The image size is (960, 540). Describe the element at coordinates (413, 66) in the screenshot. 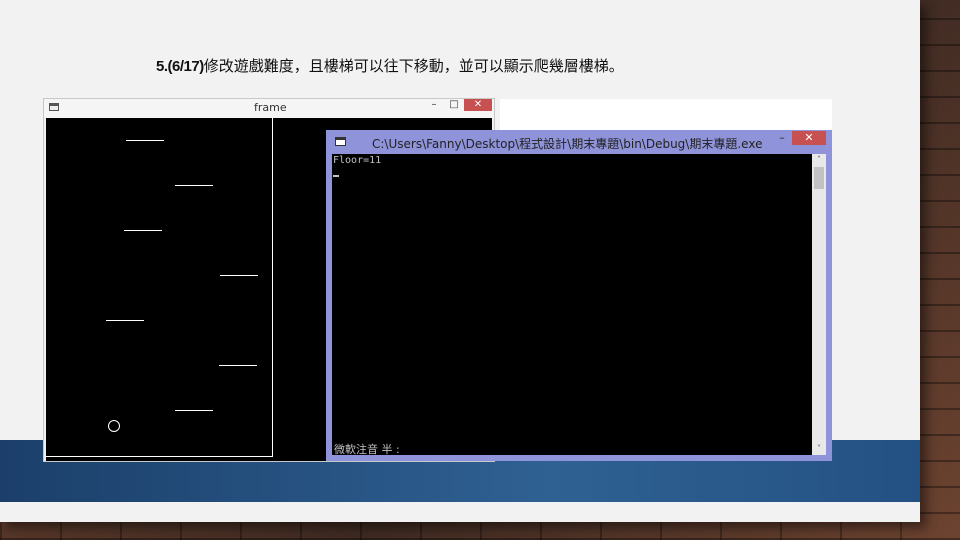

I see `slide-title-text: 修改遊戲難度，且樓梯可以往下移動，並可以顯示爬幾層樓梯。` at that location.